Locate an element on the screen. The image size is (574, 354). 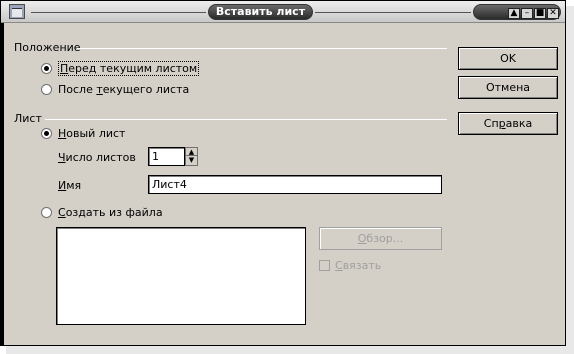
radio-from-file: Создать из файла is located at coordinates (102, 212).